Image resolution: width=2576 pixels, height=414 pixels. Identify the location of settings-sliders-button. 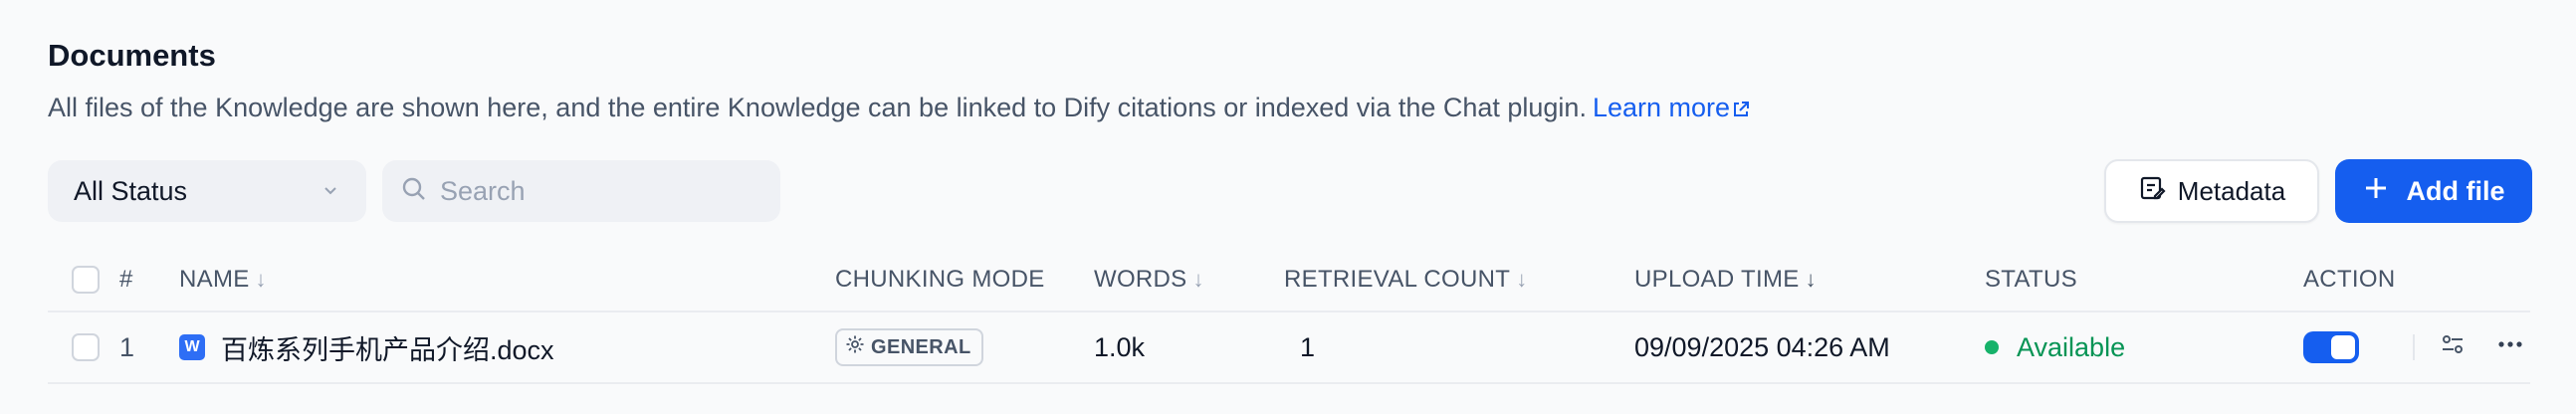
(2452, 347).